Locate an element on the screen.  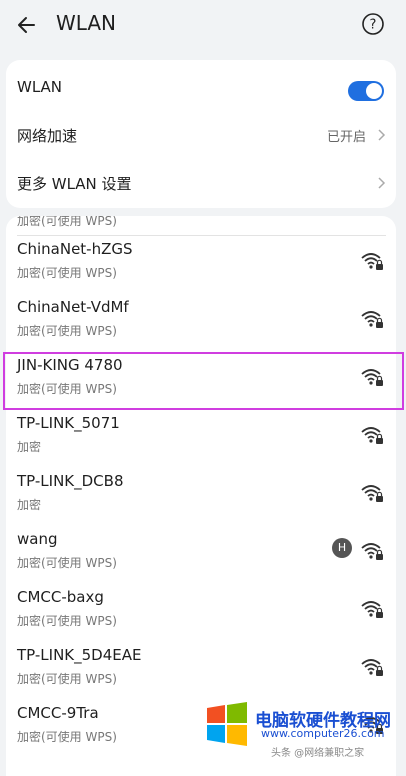
network-name: CMCC-9Tra is located at coordinates (58, 713).